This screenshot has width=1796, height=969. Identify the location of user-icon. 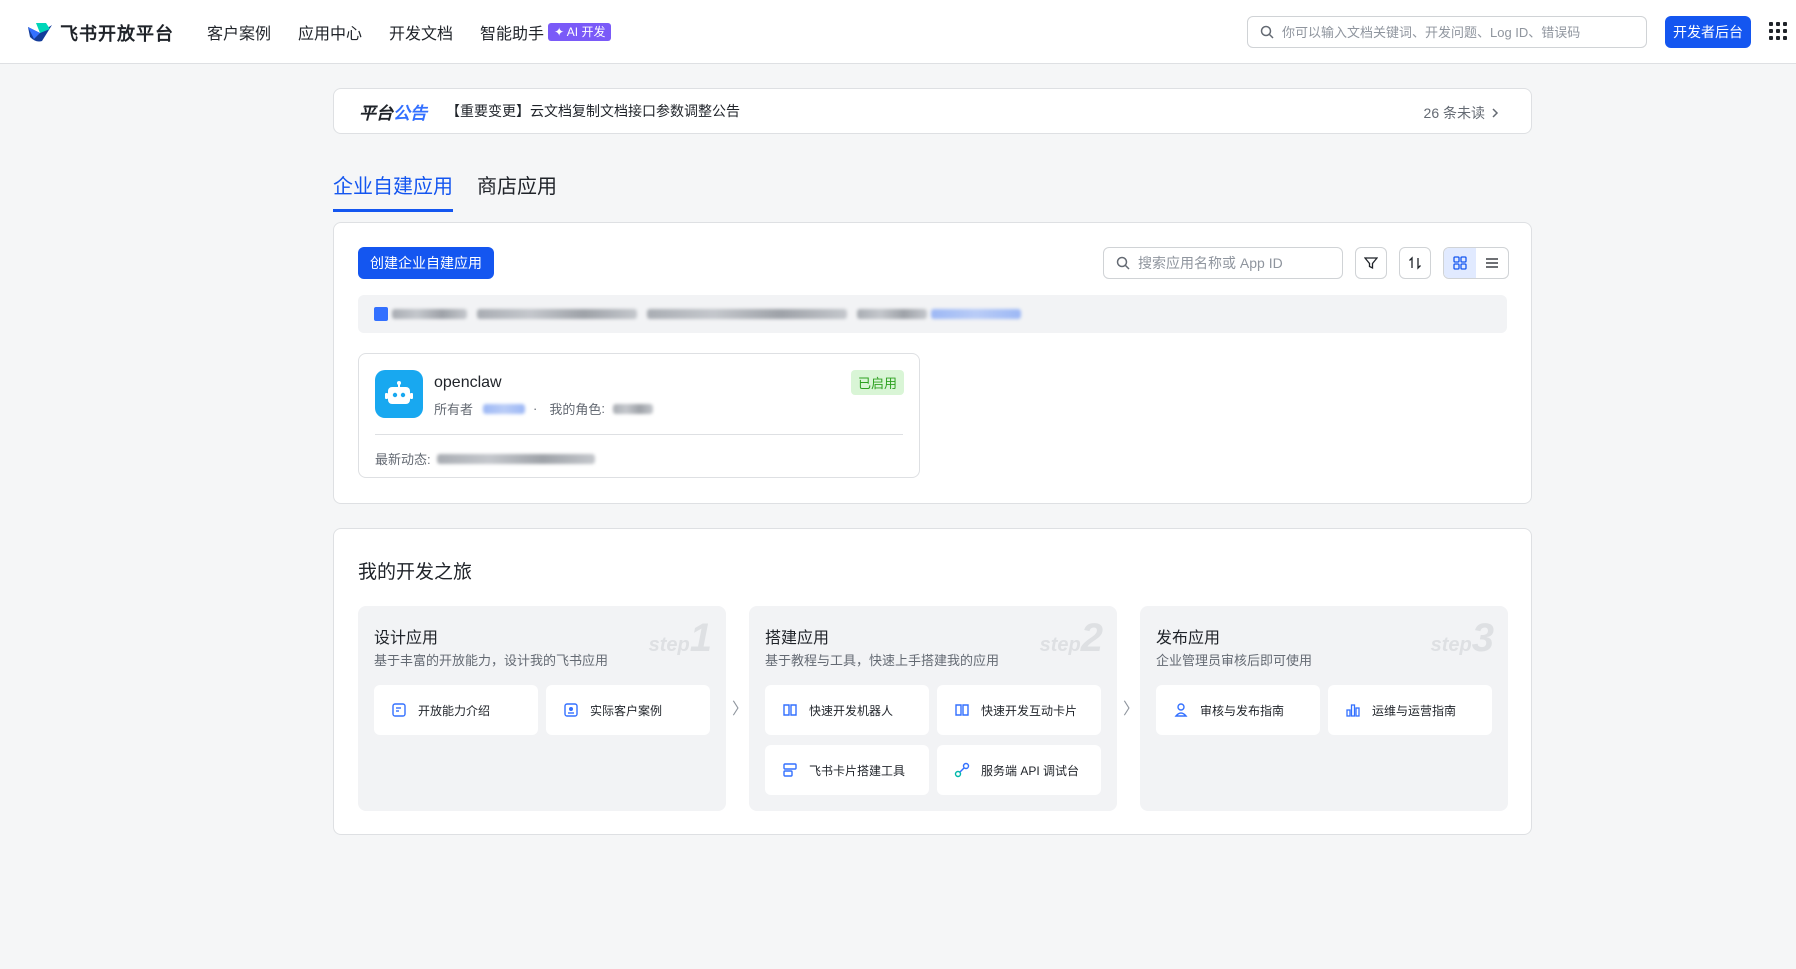
(1181, 710).